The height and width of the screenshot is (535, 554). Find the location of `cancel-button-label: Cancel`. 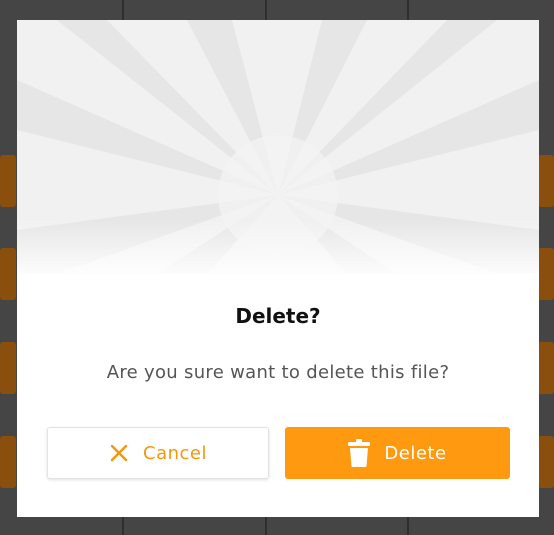

cancel-button-label: Cancel is located at coordinates (175, 453).